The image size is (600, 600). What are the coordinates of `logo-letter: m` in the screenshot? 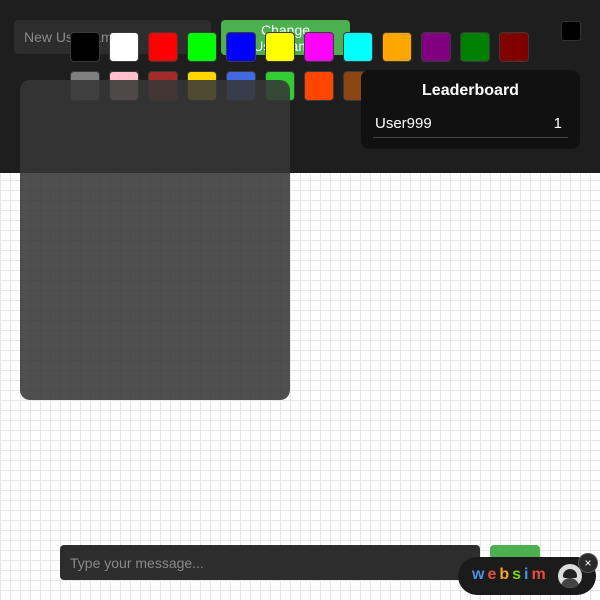 It's located at (540, 574).